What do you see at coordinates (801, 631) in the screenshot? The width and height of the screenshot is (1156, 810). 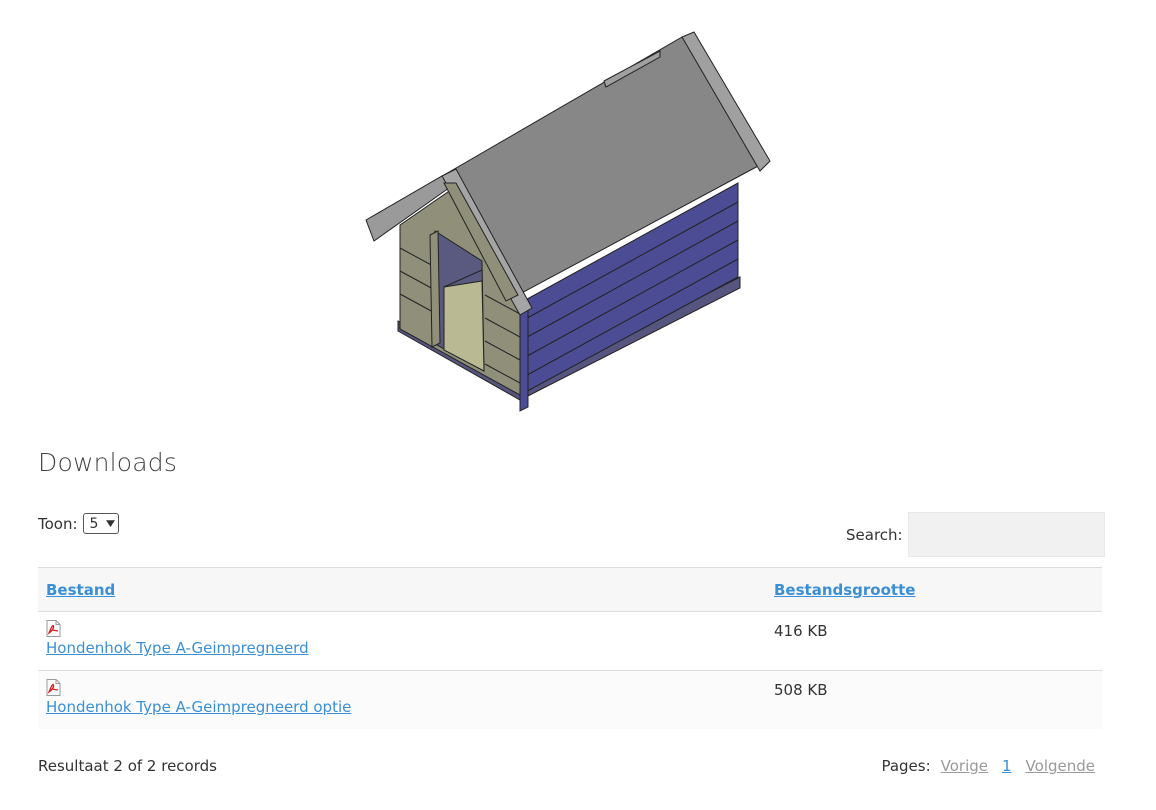 I see `file-size: 416 KB` at bounding box center [801, 631].